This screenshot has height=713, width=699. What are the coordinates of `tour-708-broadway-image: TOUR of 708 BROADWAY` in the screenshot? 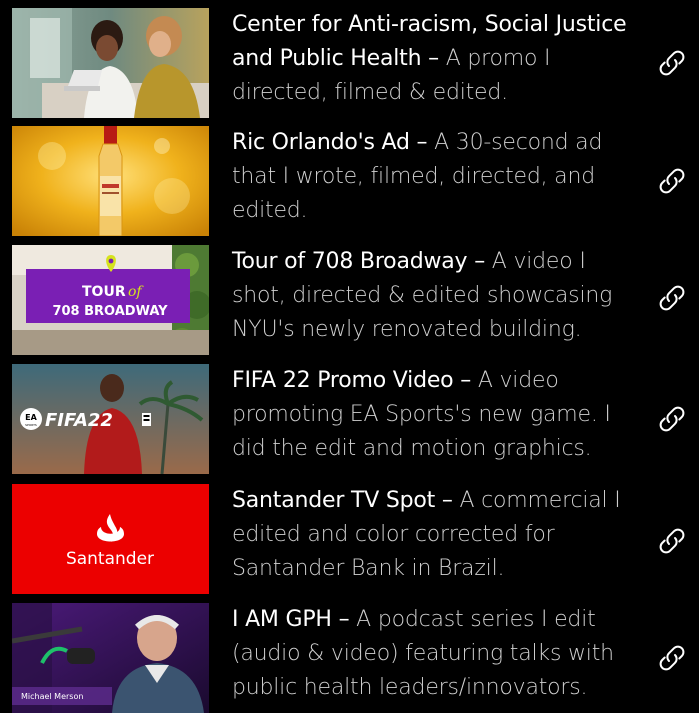 It's located at (110, 300).